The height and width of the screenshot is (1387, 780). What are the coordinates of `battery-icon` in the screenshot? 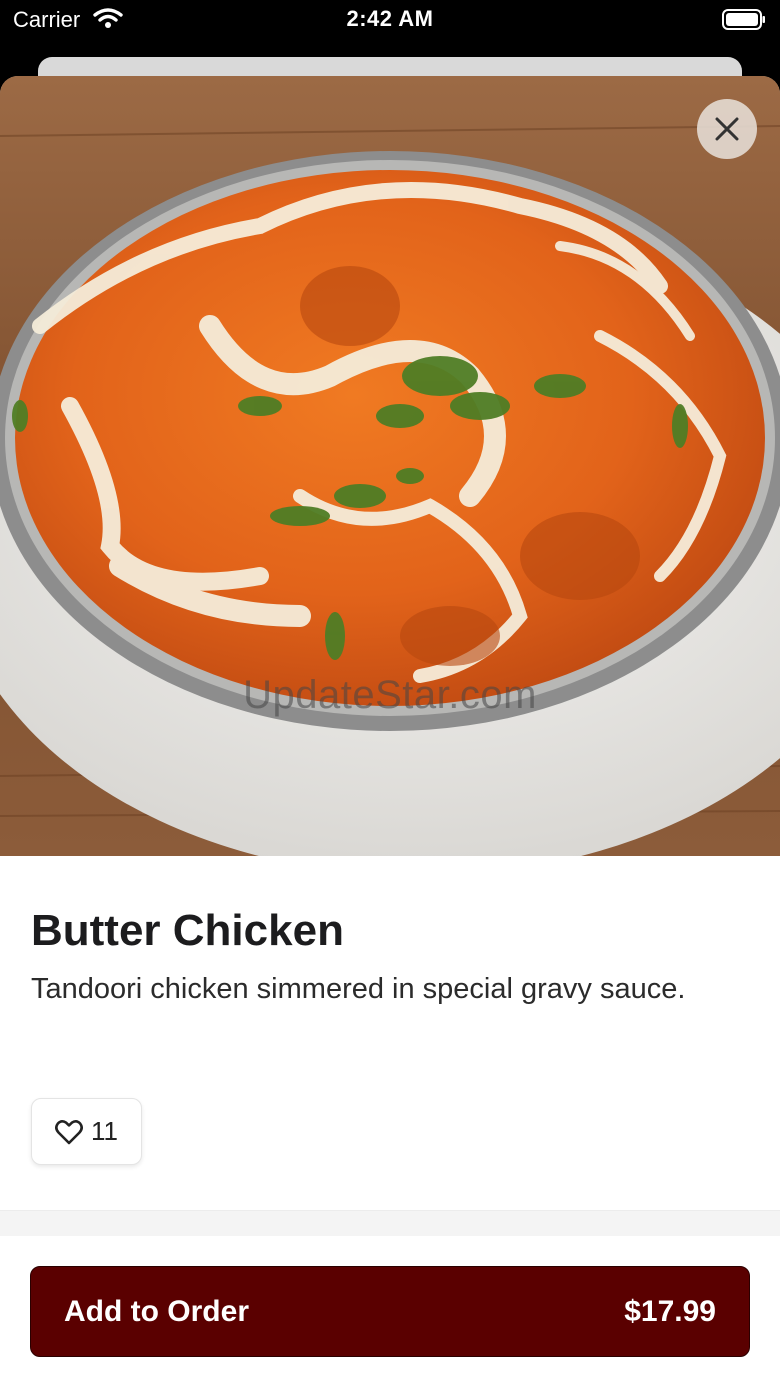 It's located at (743, 19).